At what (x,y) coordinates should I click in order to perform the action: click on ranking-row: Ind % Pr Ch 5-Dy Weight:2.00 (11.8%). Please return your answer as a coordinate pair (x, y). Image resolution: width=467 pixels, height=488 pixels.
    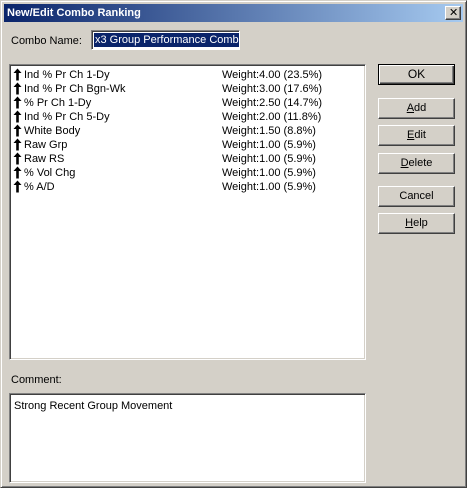
    Looking at the image, I should click on (187, 117).